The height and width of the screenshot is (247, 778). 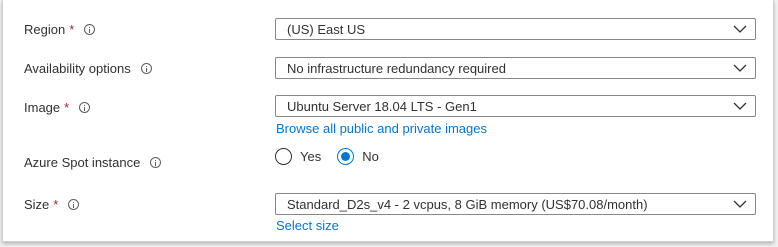 I want to click on size-label: Size, so click(x=37, y=204).